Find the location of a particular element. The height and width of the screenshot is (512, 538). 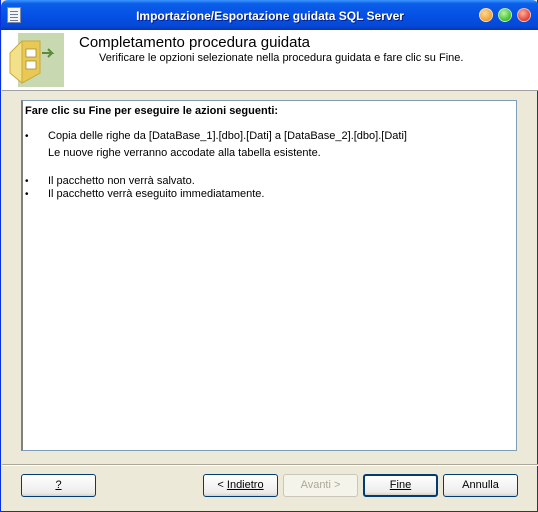

cancel-button: Annulla is located at coordinates (480, 485).